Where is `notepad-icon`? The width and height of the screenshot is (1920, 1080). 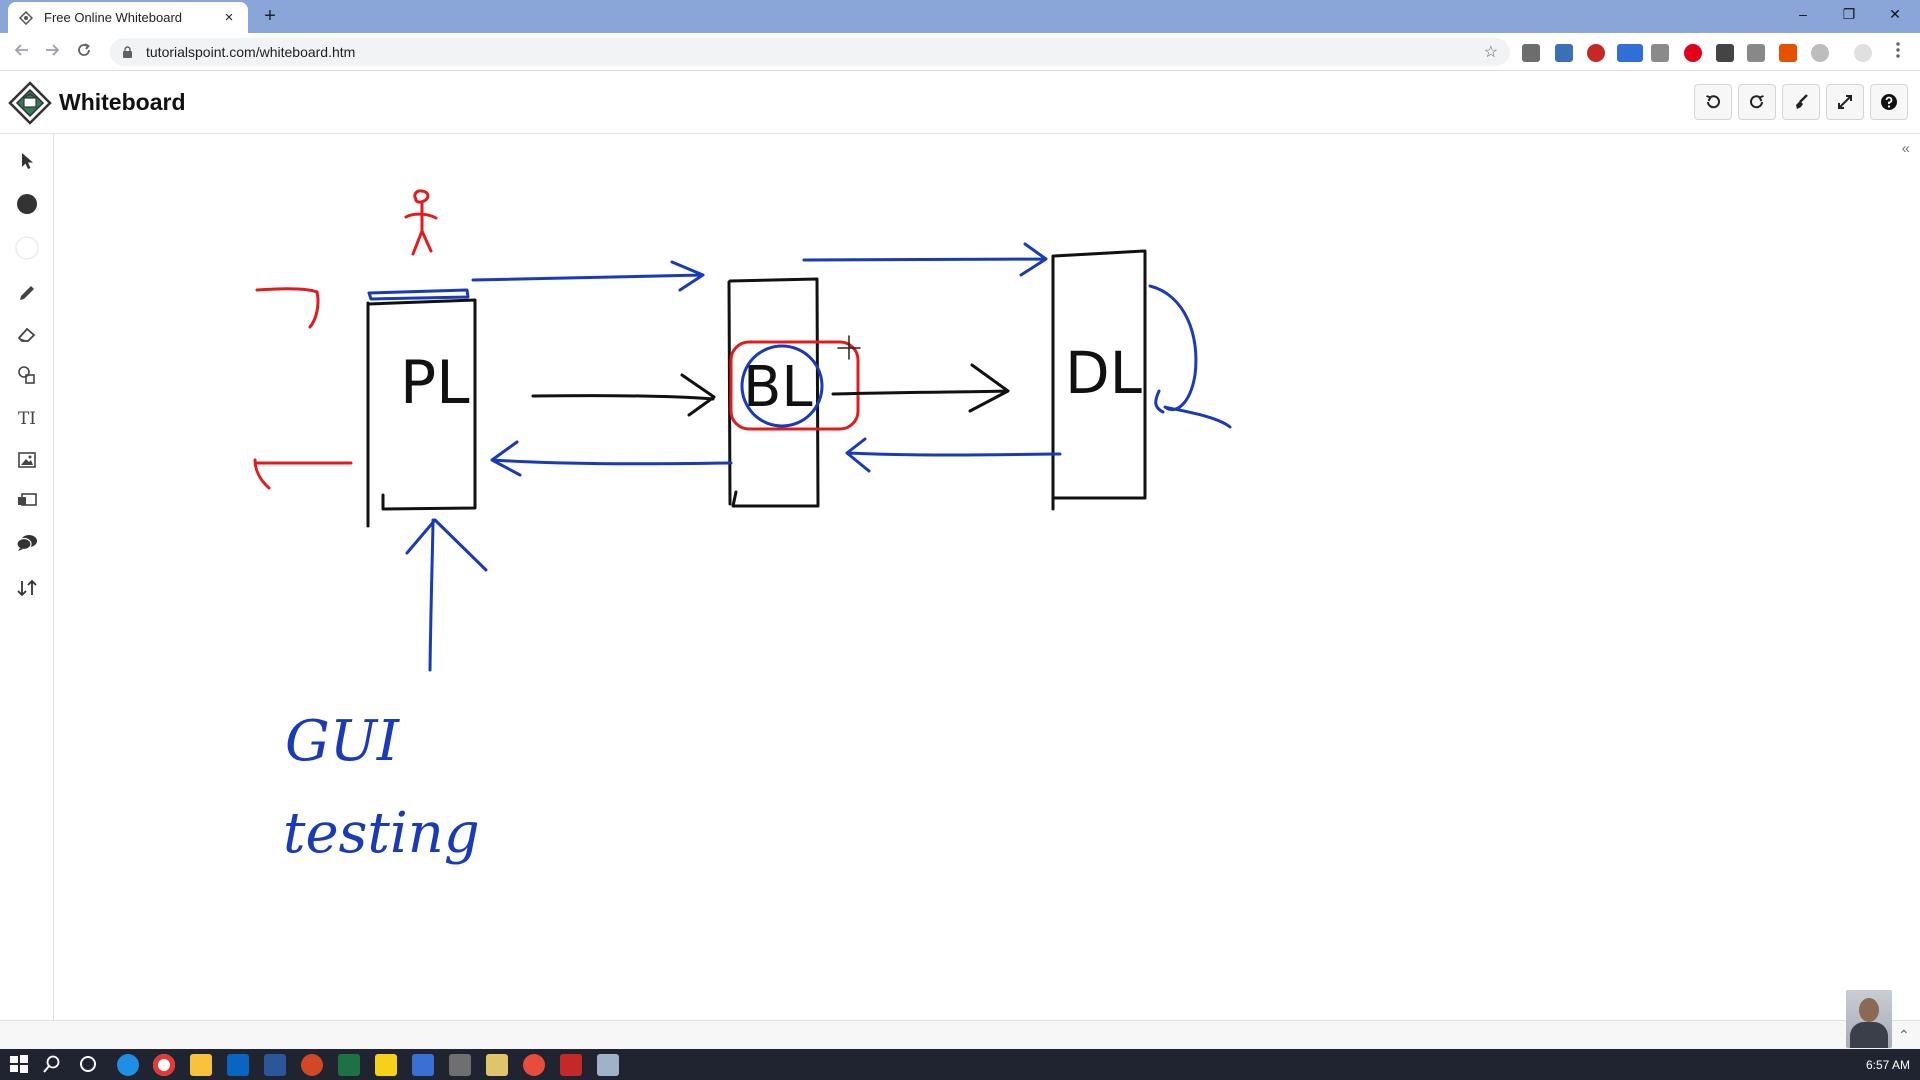
notepad-icon is located at coordinates (497, 1065).